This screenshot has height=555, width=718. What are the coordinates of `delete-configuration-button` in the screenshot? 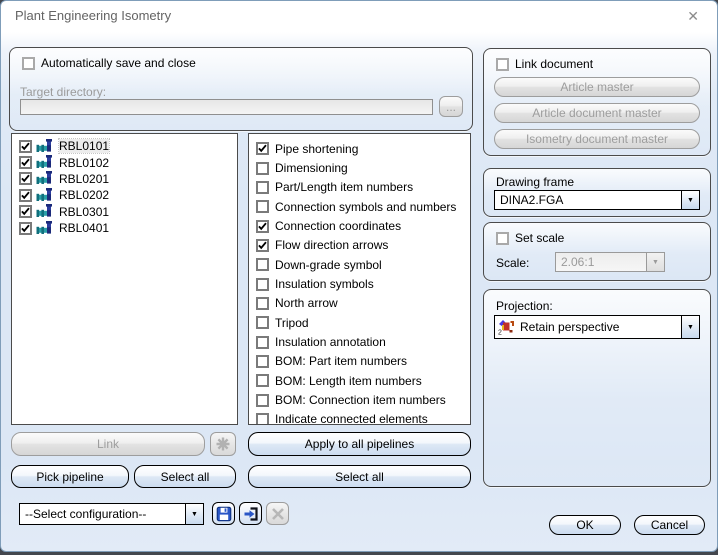 It's located at (277, 513).